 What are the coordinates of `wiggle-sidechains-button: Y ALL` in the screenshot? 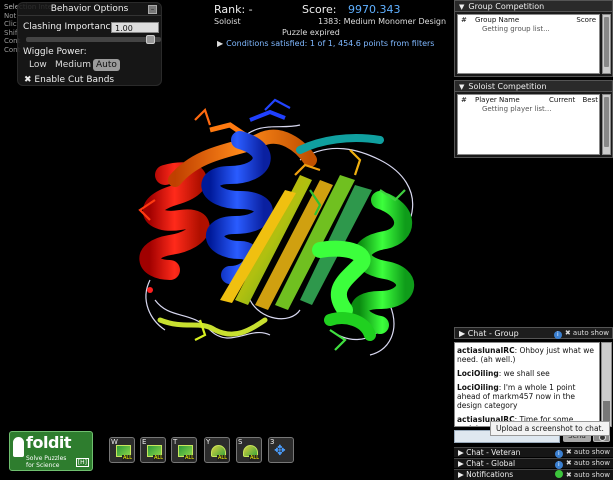 It's located at (217, 450).